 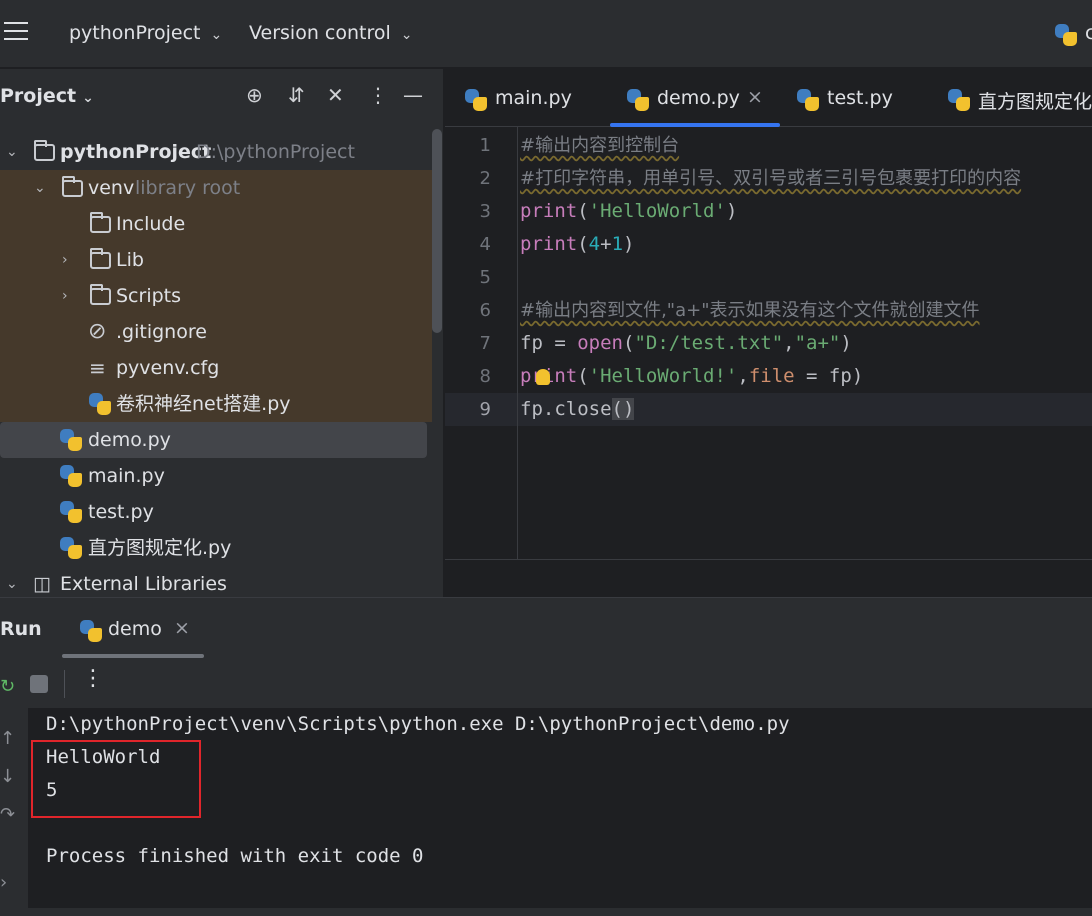 I want to click on code-line-1: #输出内容到控制台, so click(x=599, y=145).